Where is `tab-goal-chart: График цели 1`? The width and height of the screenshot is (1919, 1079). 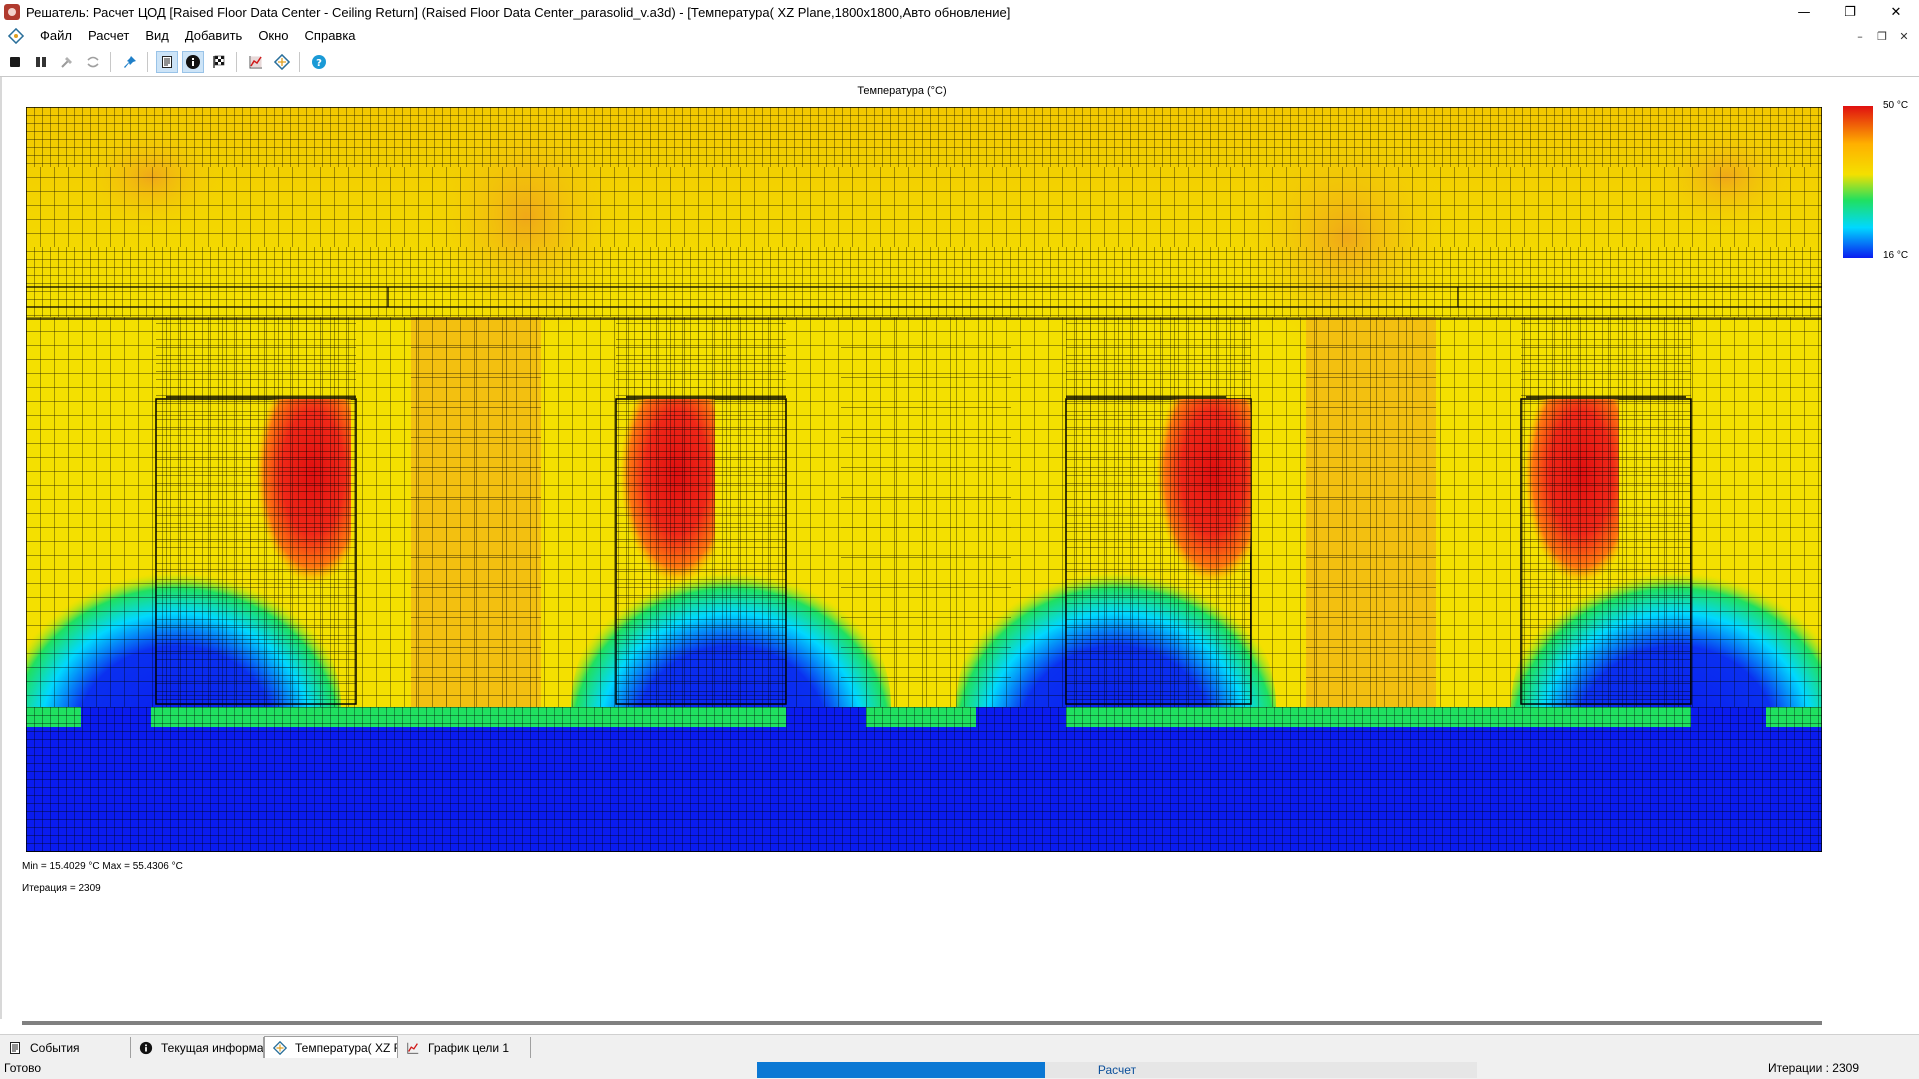 tab-goal-chart: График цели 1 is located at coordinates (464, 1048).